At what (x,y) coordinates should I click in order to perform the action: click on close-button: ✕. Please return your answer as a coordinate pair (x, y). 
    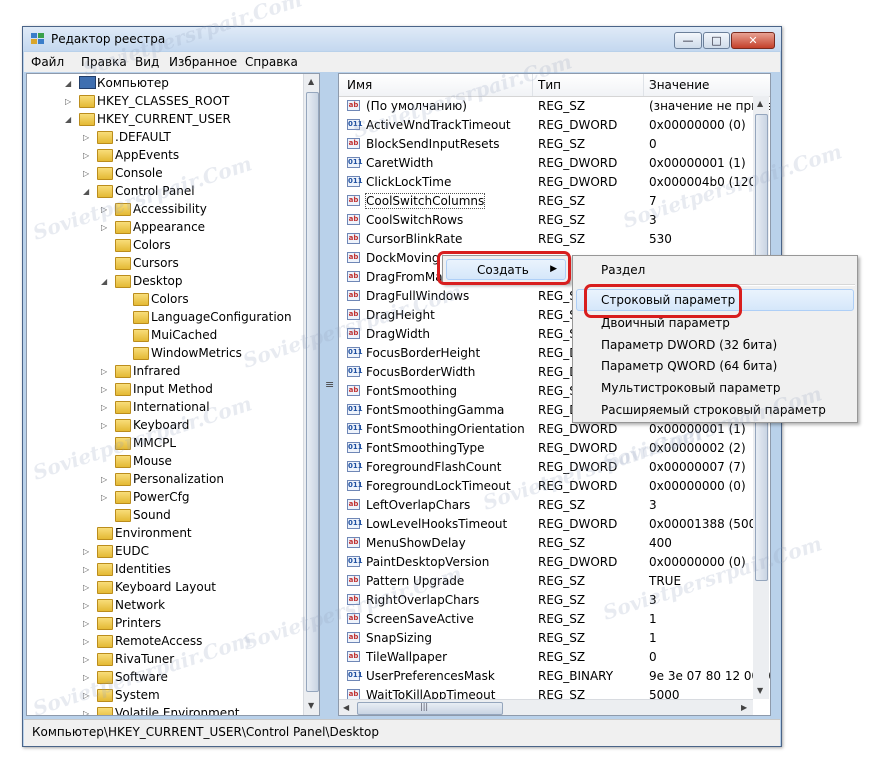
    Looking at the image, I should click on (753, 40).